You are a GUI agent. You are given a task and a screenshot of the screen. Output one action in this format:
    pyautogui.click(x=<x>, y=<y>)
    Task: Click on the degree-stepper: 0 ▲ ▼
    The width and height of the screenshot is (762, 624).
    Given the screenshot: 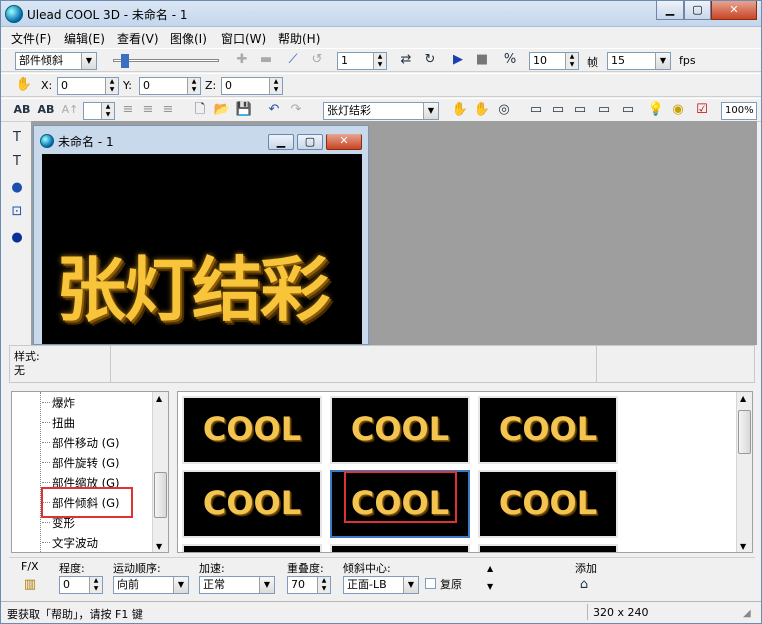 What is the action you would take?
    pyautogui.click(x=81, y=585)
    